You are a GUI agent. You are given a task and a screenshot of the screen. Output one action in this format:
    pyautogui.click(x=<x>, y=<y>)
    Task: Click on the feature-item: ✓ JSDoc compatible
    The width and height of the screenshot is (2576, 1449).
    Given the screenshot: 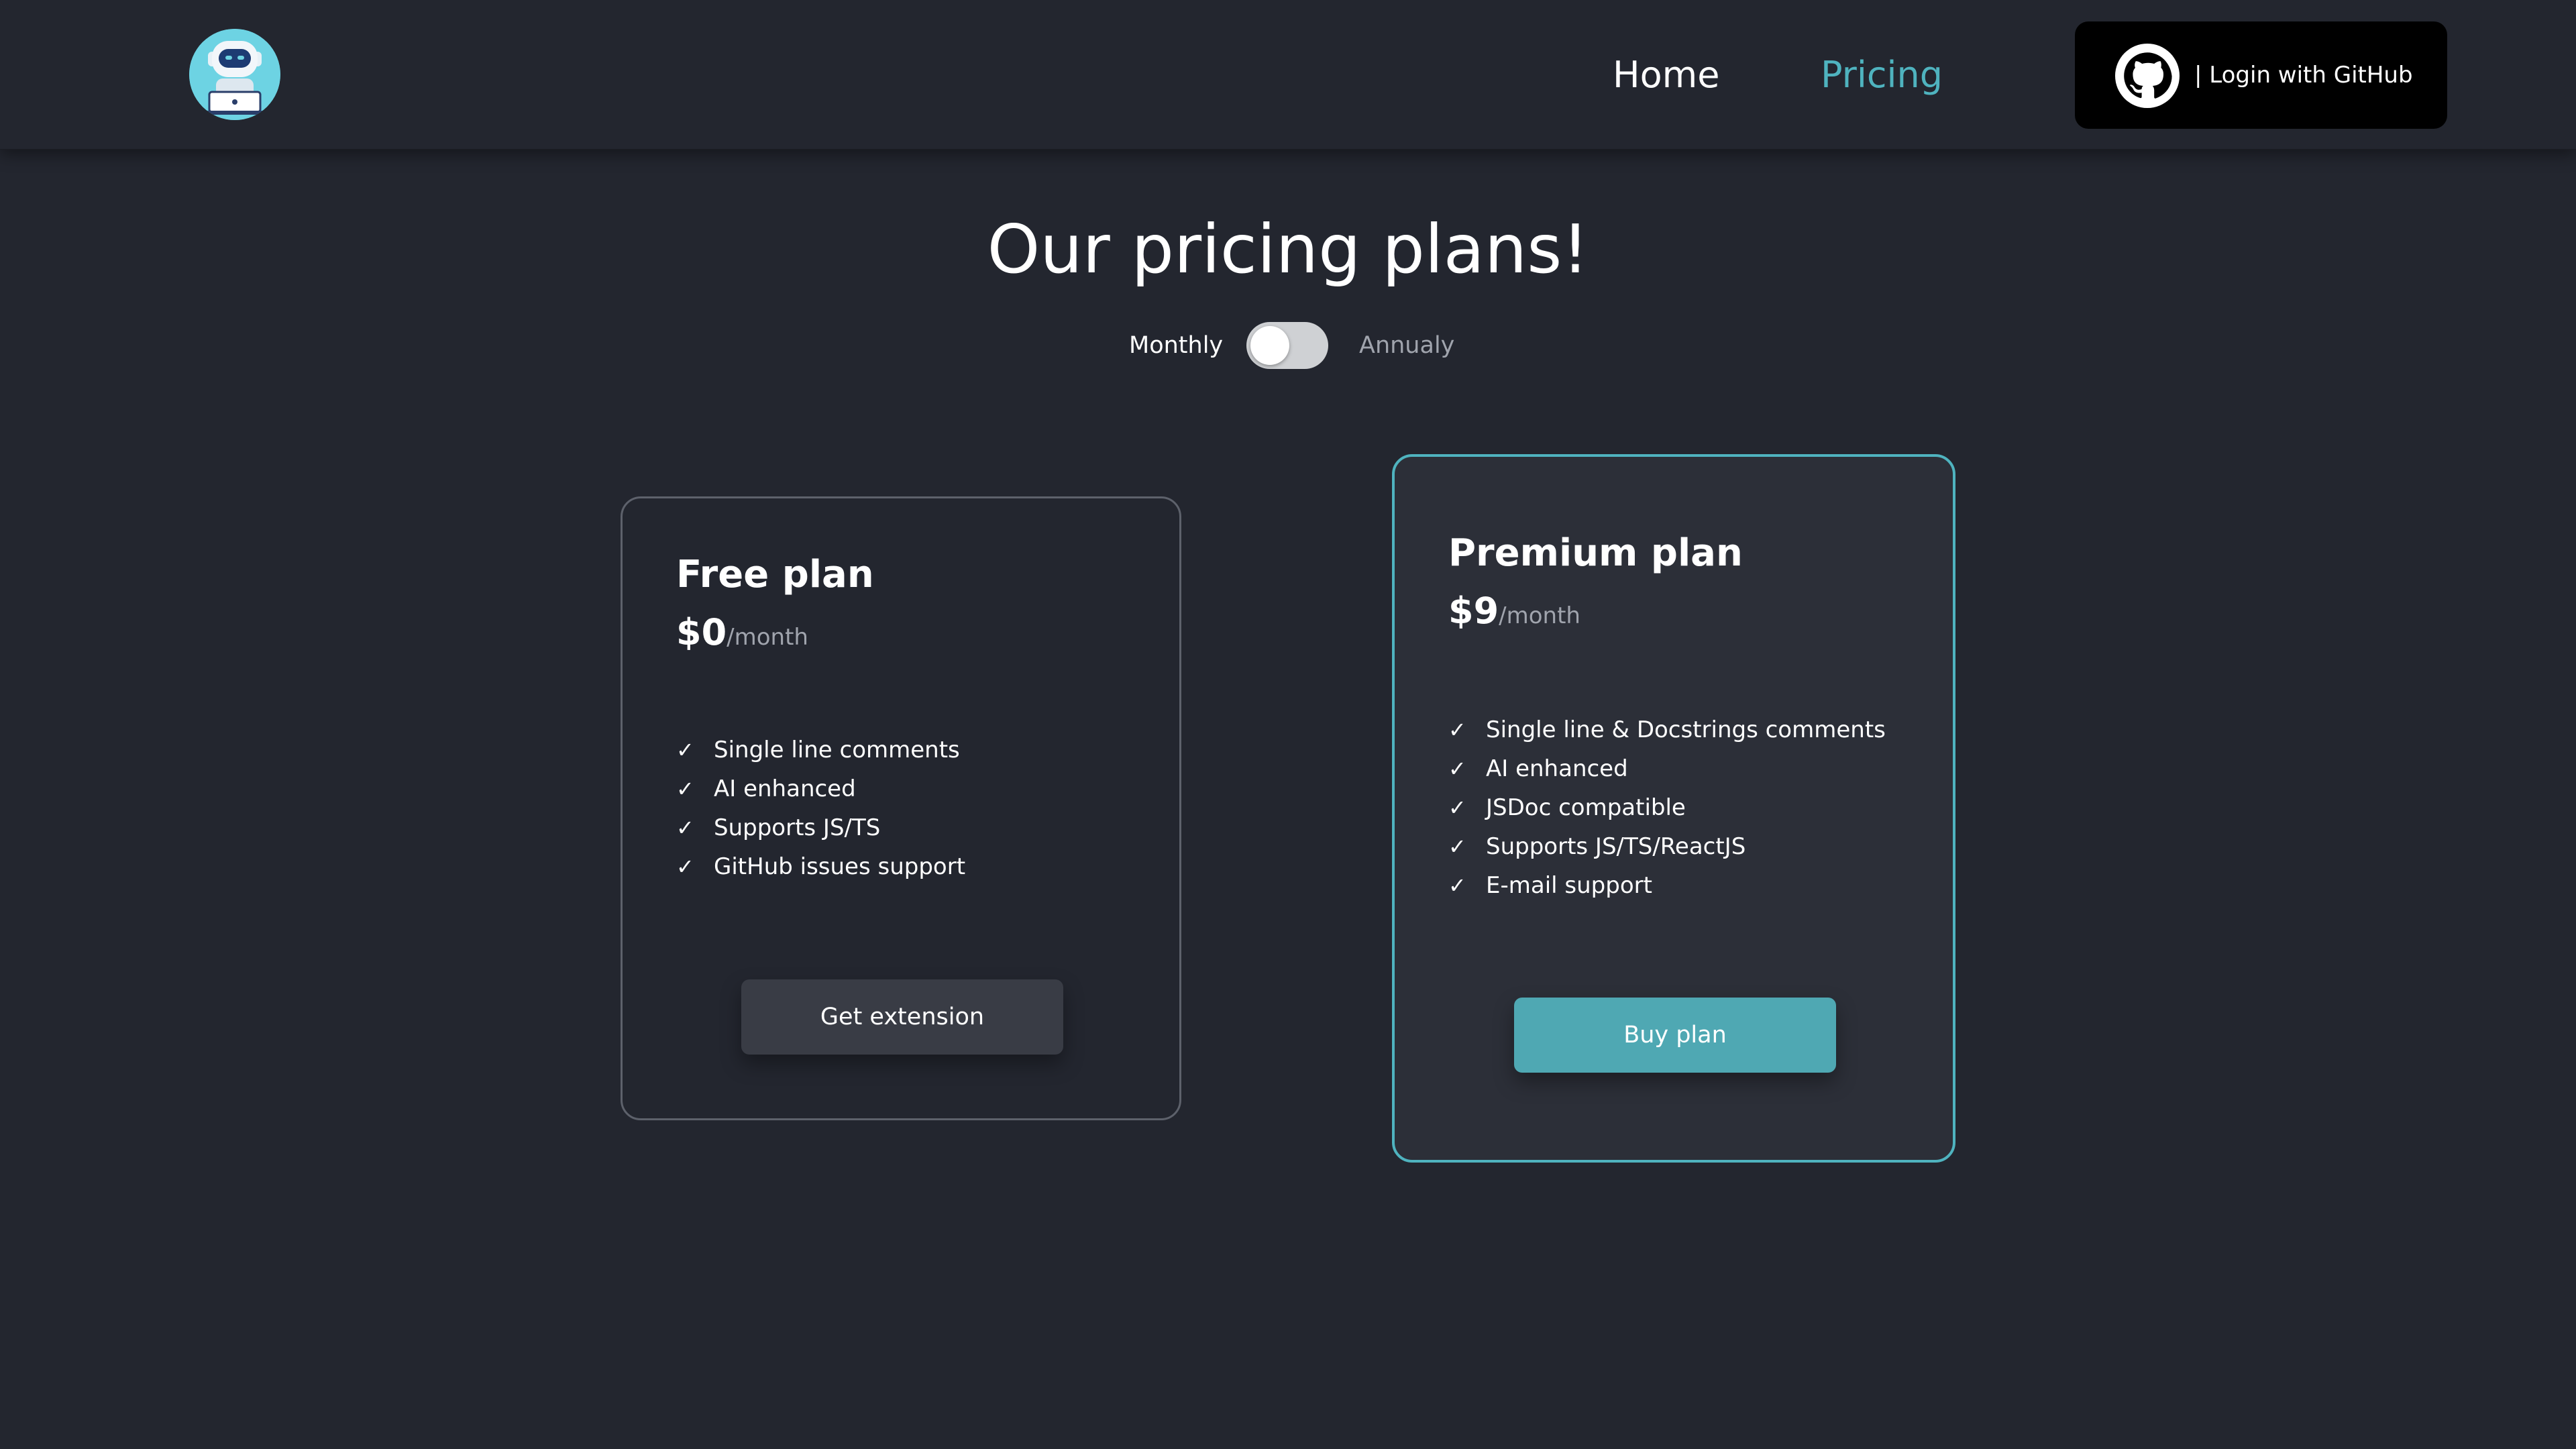 What is the action you would take?
    pyautogui.click(x=1667, y=807)
    